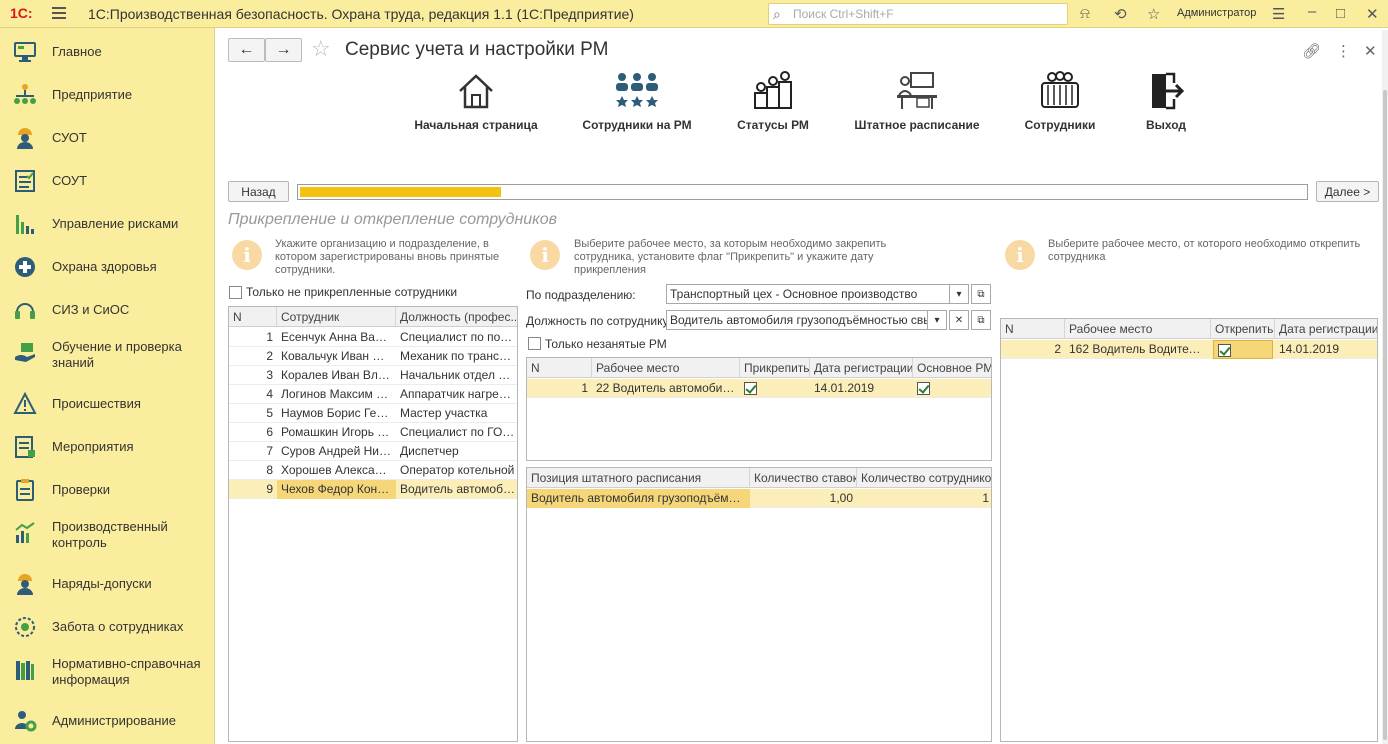  What do you see at coordinates (808, 294) in the screenshot?
I see `division-field: Транспортный цех - Основное производство` at bounding box center [808, 294].